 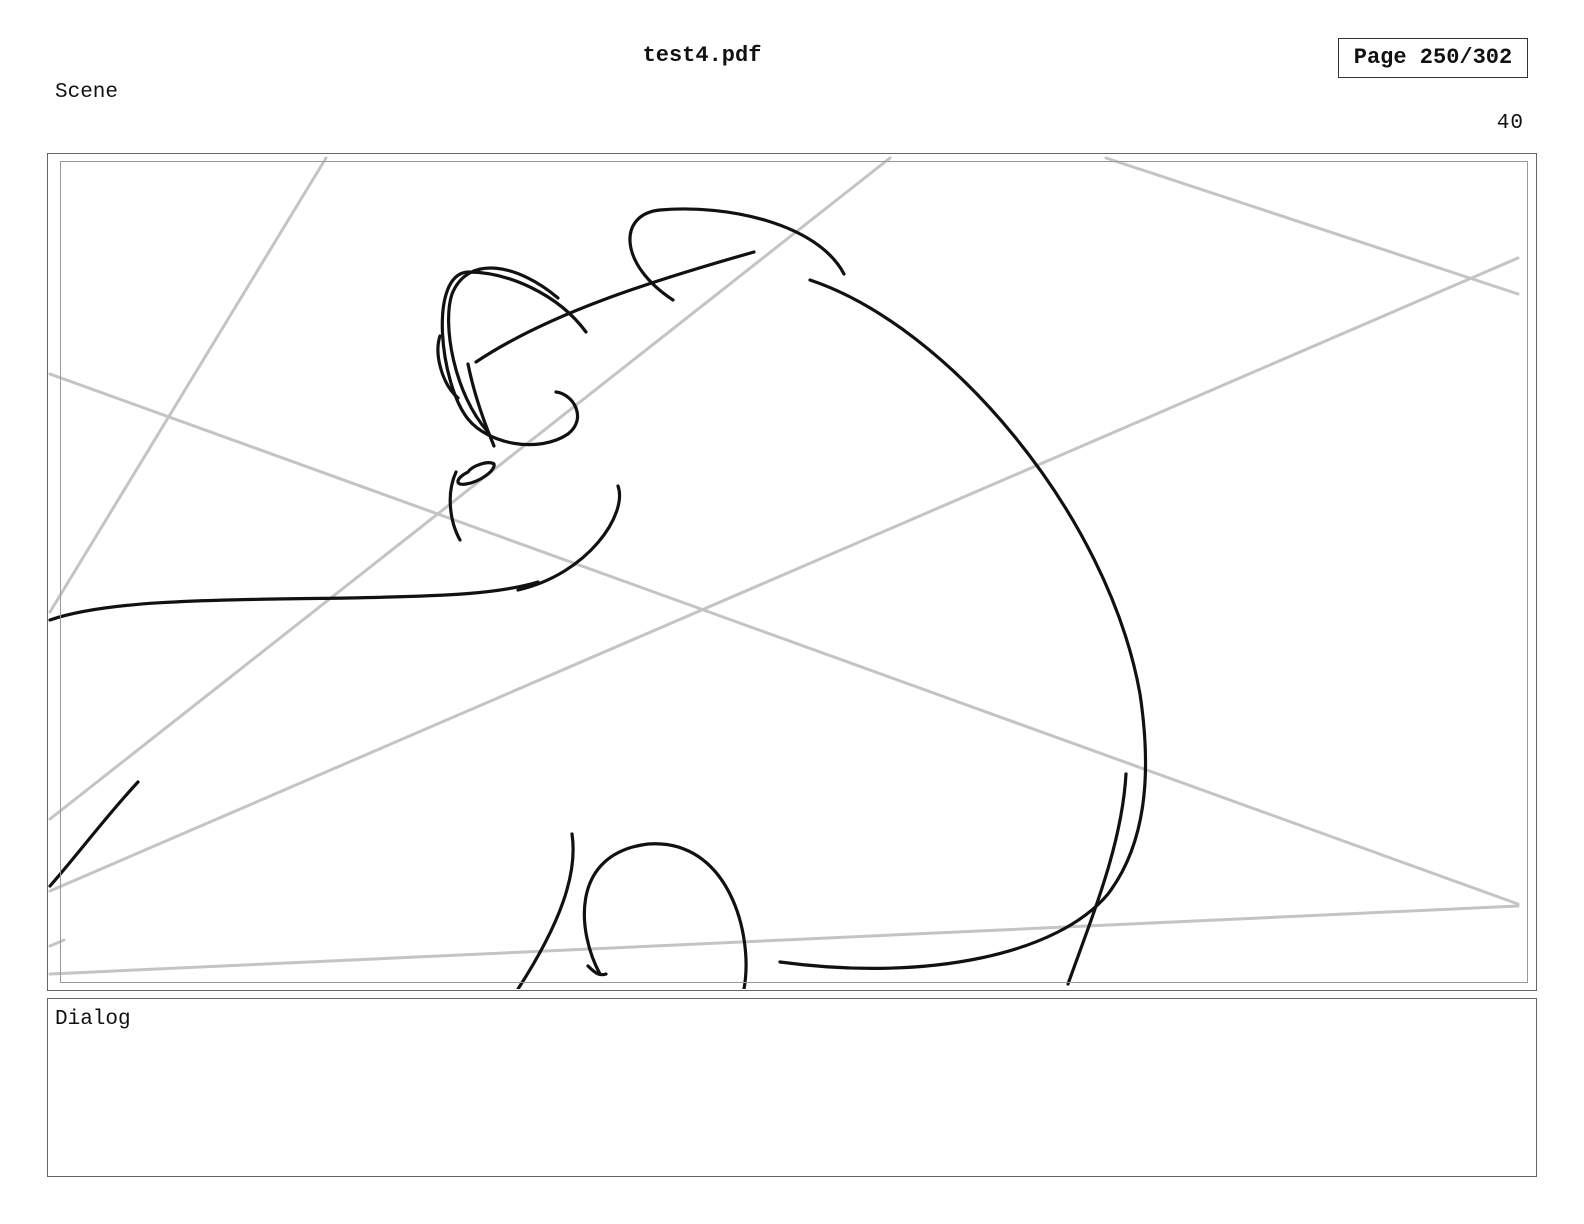 I want to click on dialog-box: Dialog, so click(x=792, y=1087).